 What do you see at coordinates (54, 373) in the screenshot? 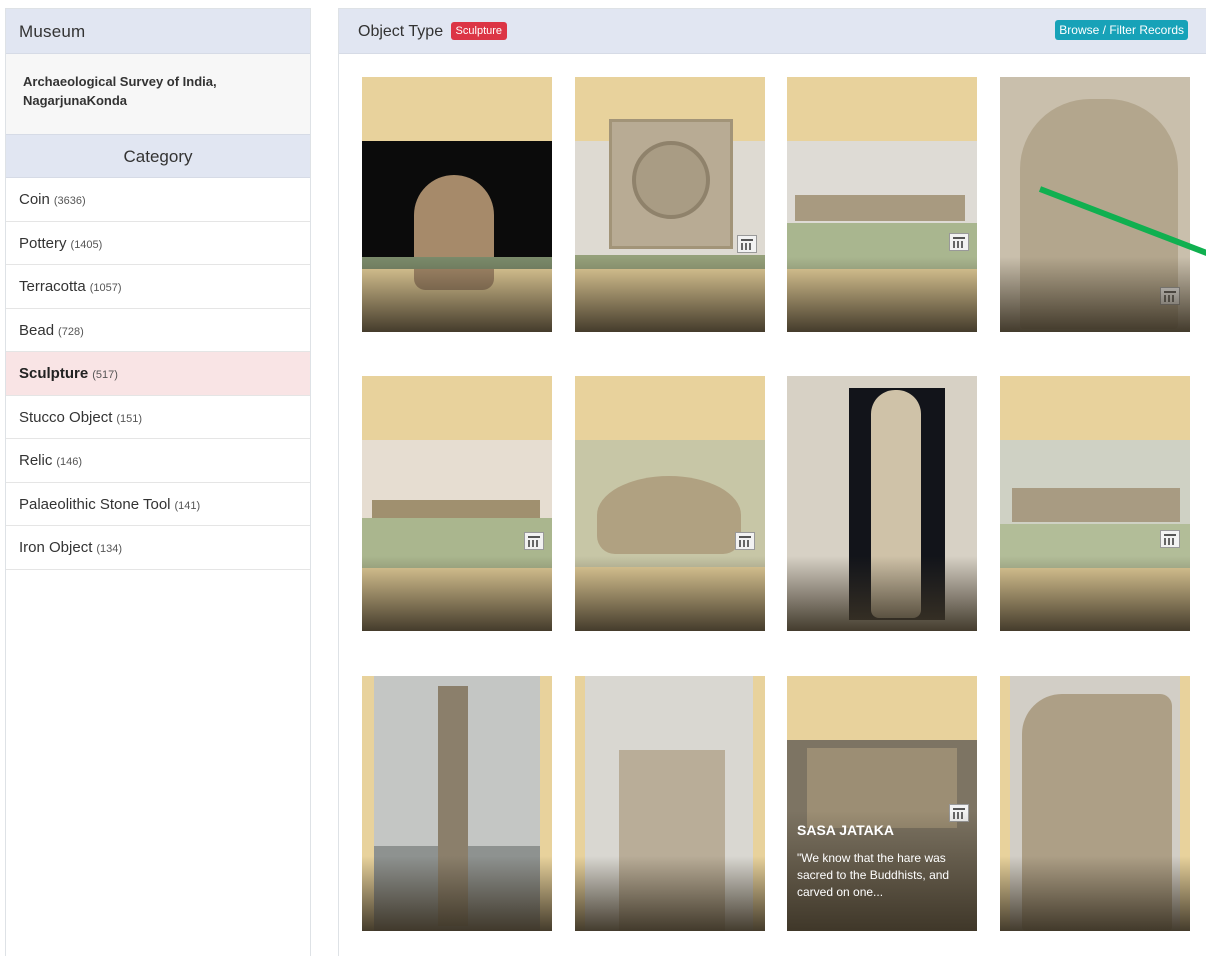
I see `category-label: Sculpture` at bounding box center [54, 373].